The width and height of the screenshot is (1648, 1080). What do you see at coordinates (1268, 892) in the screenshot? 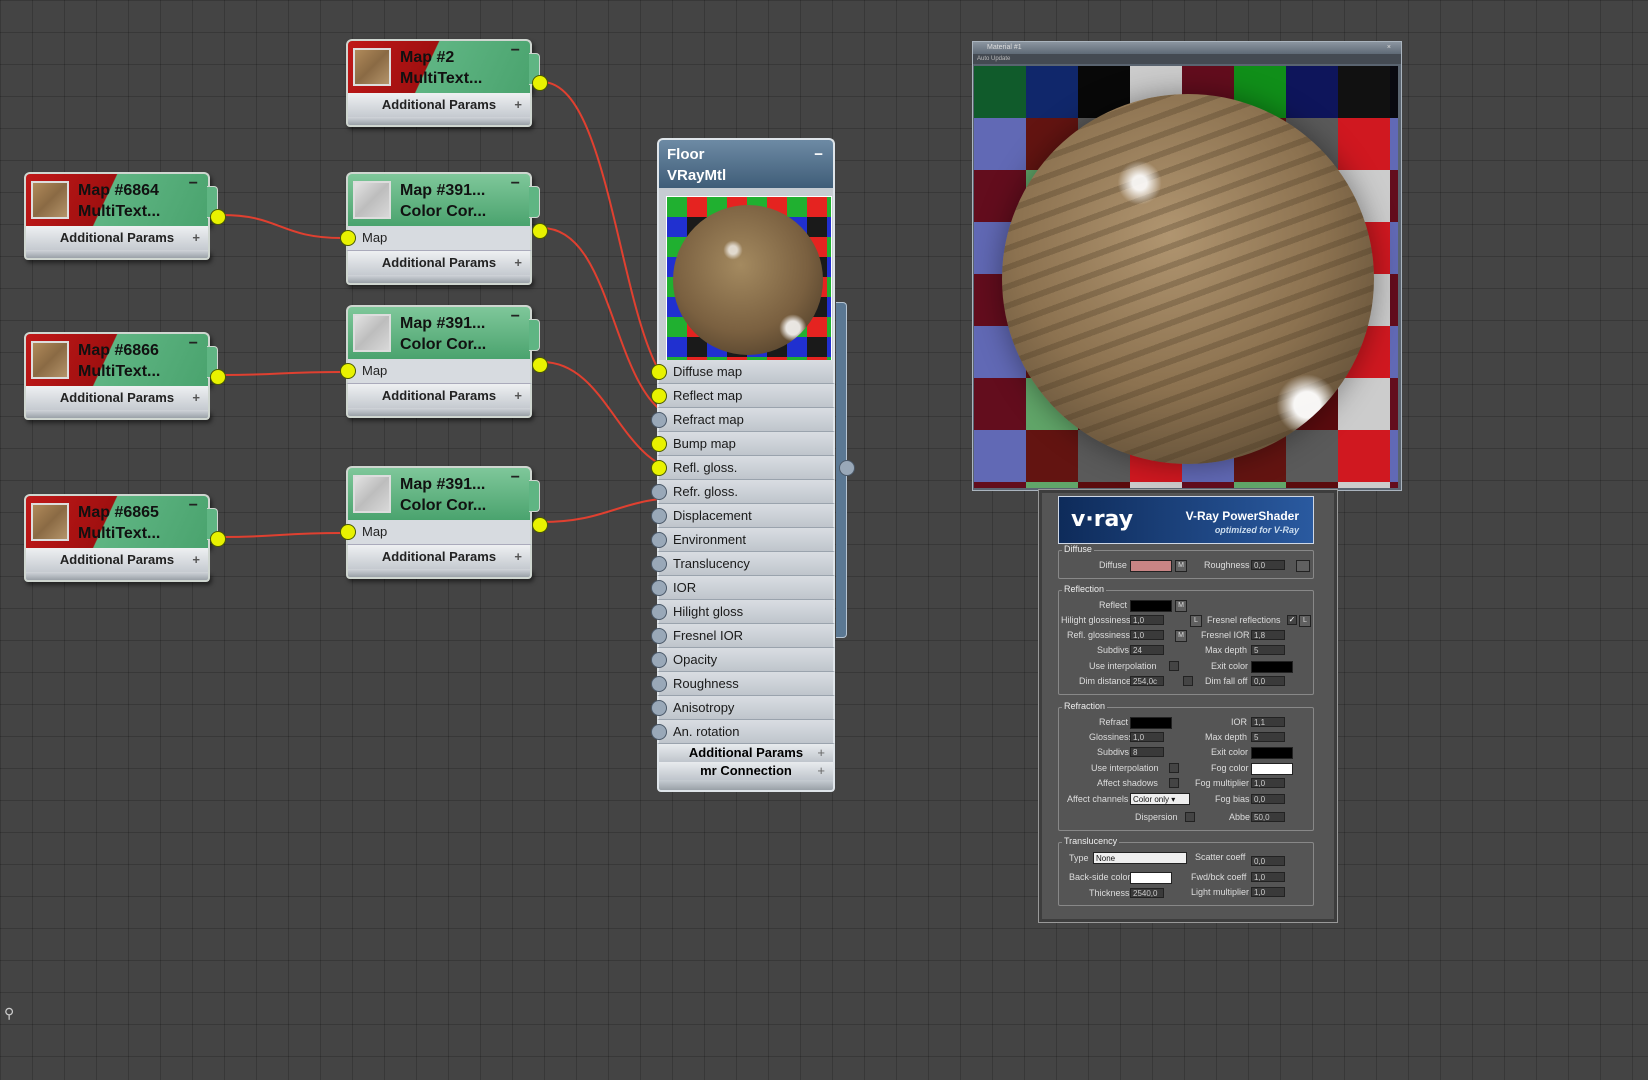
I see `light-multiplier-spinner: 1,0` at bounding box center [1268, 892].